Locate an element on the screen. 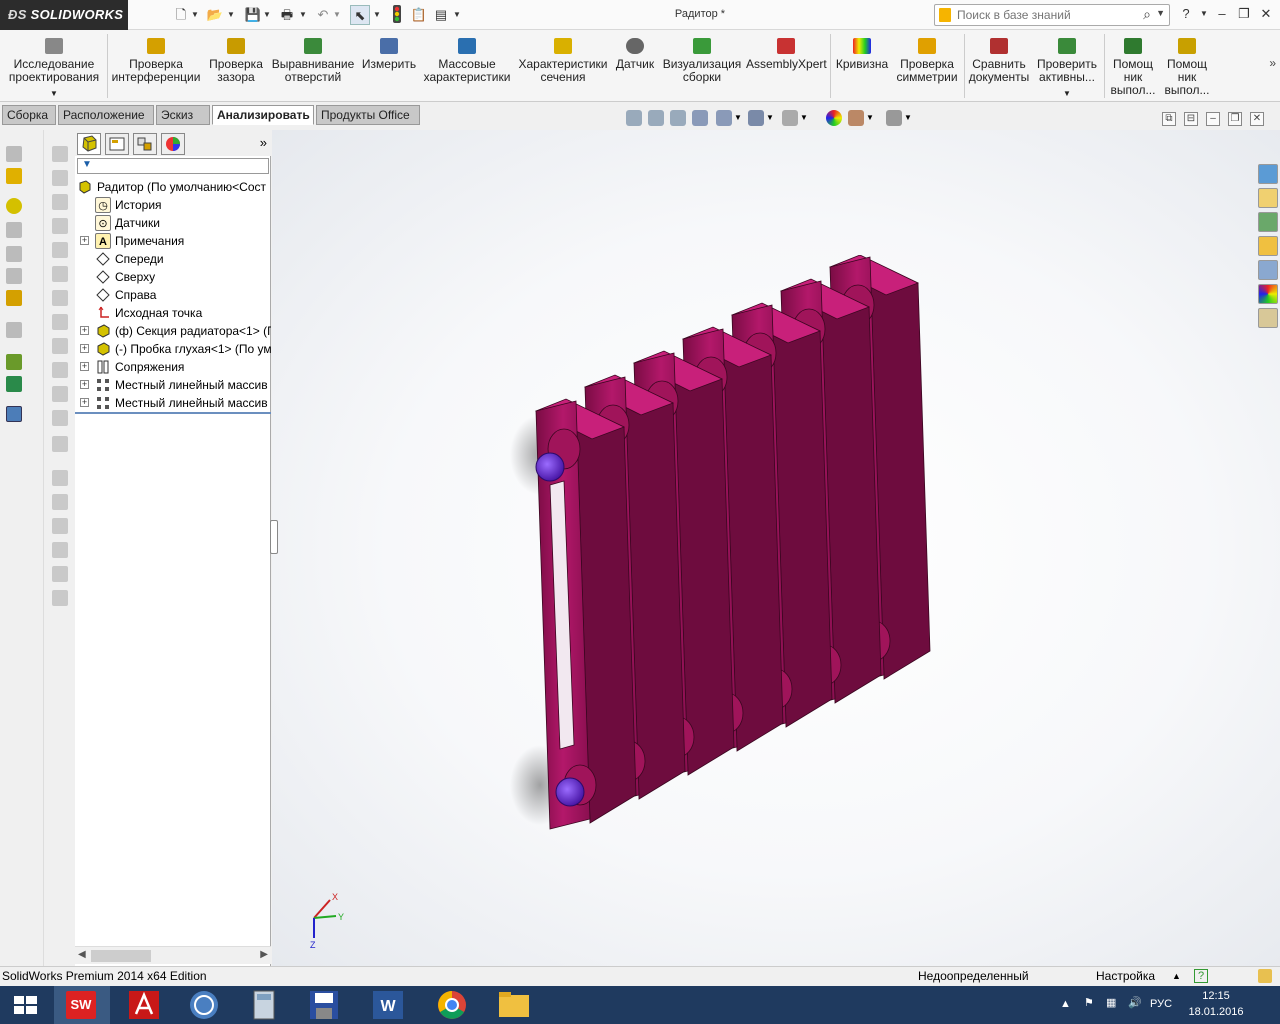 The width and height of the screenshot is (1280, 1024). new-doc-icon: 🗋 is located at coordinates (181, 15).